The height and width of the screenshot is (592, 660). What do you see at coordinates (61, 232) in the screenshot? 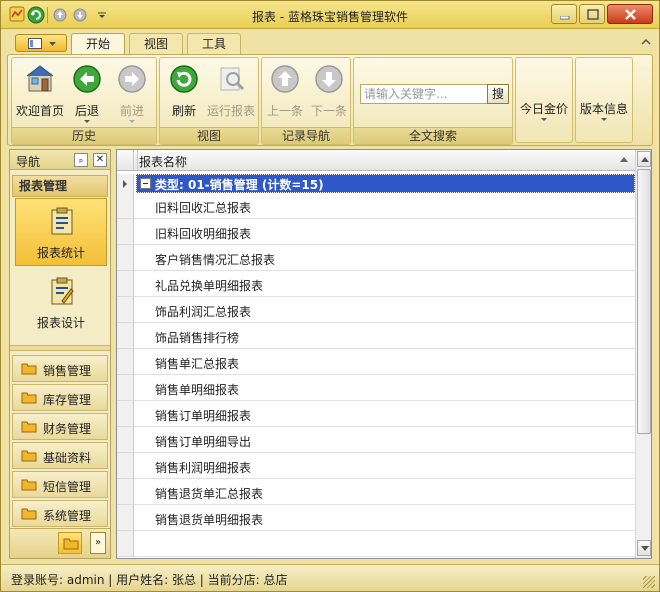
I see `nav-item-report-stats: 报表统计` at bounding box center [61, 232].